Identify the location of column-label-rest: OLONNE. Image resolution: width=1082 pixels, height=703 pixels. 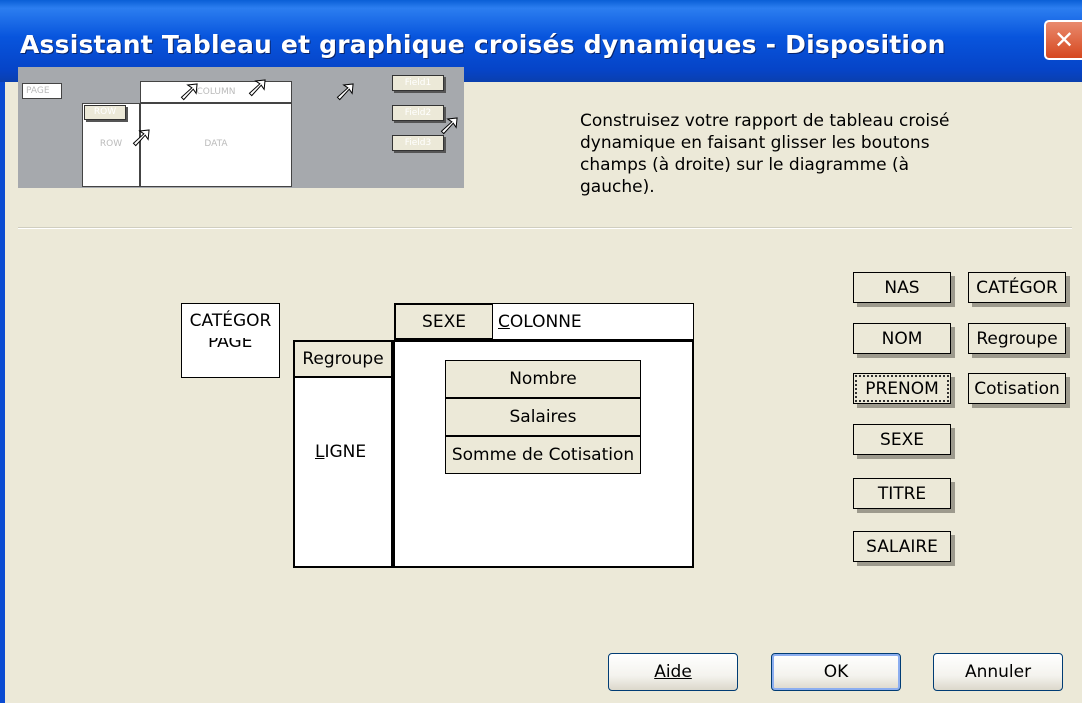
(545, 322).